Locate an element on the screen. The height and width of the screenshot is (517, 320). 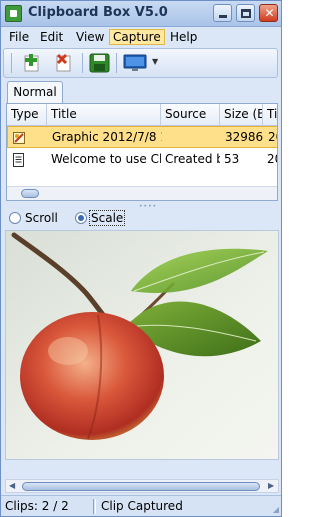
close-button: ✕ is located at coordinates (268, 13).